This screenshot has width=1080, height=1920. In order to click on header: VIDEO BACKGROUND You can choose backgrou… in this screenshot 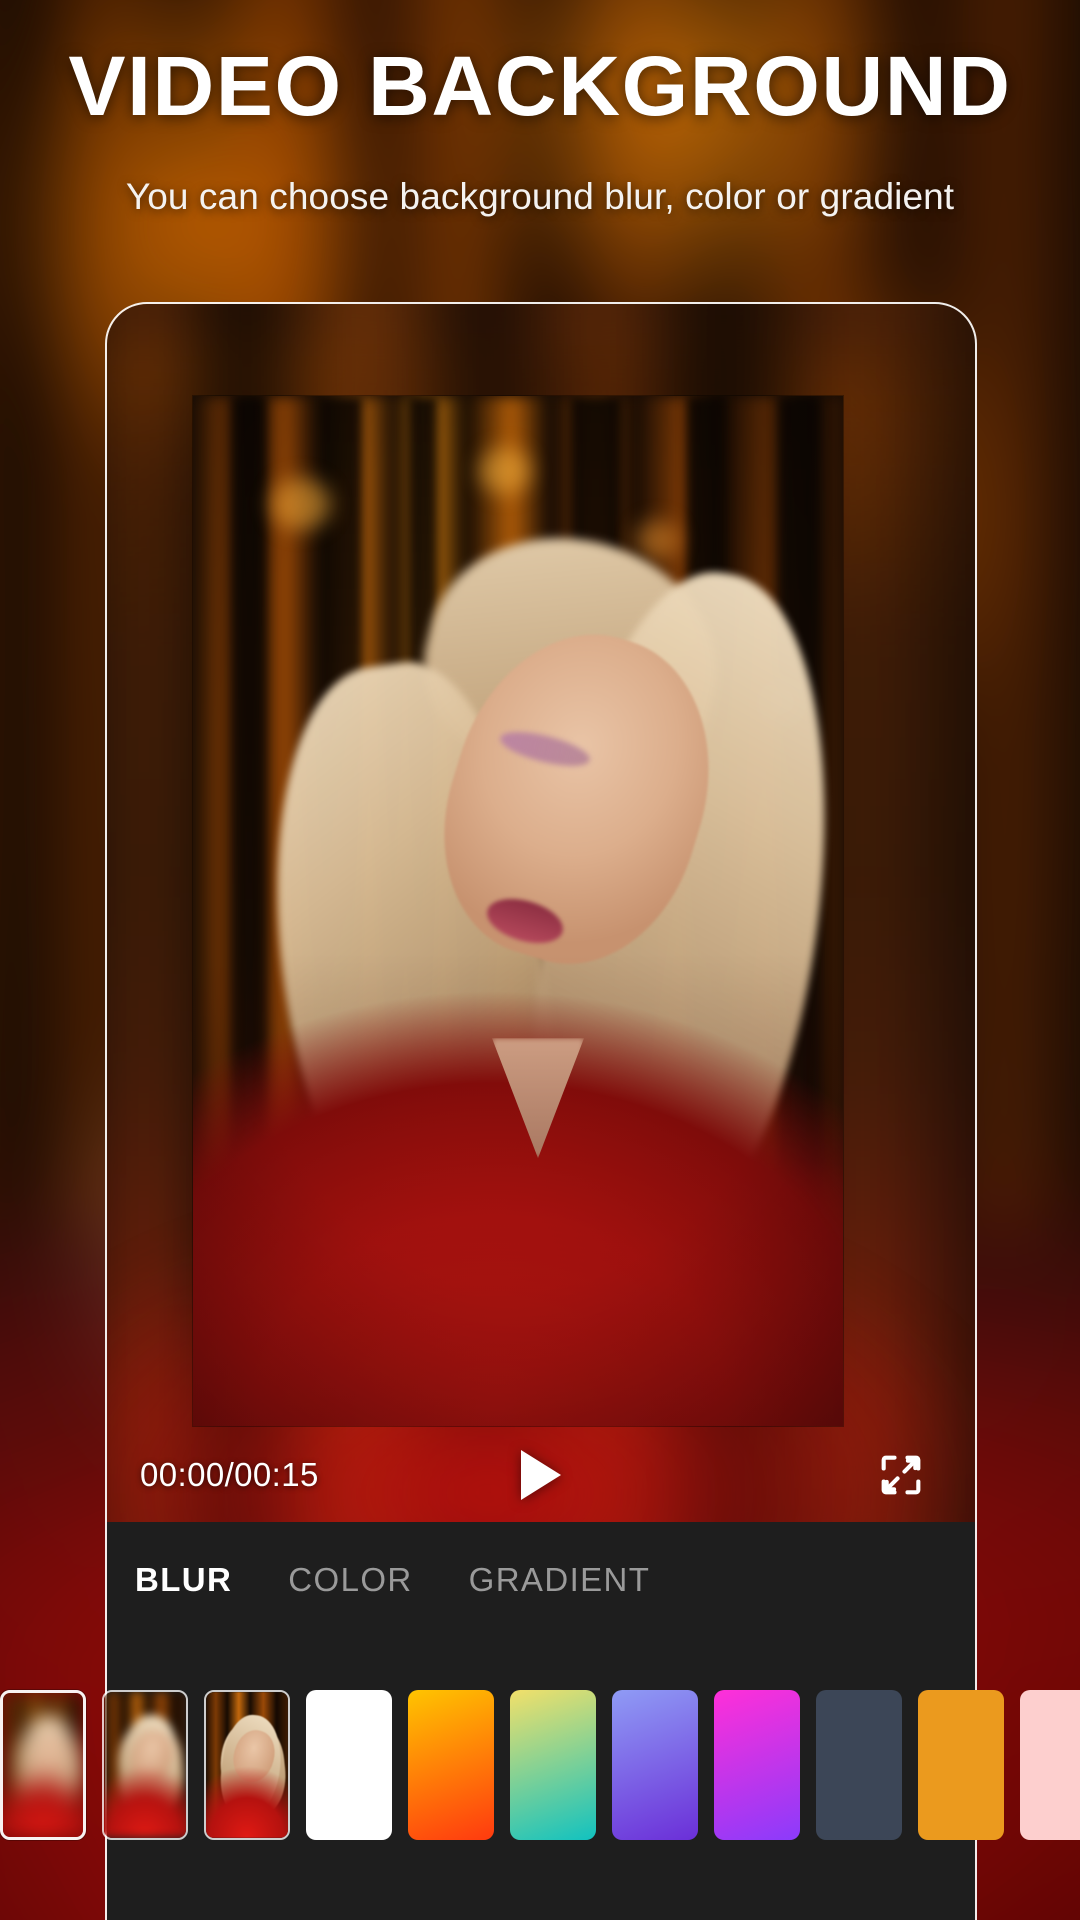, I will do `click(540, 109)`.